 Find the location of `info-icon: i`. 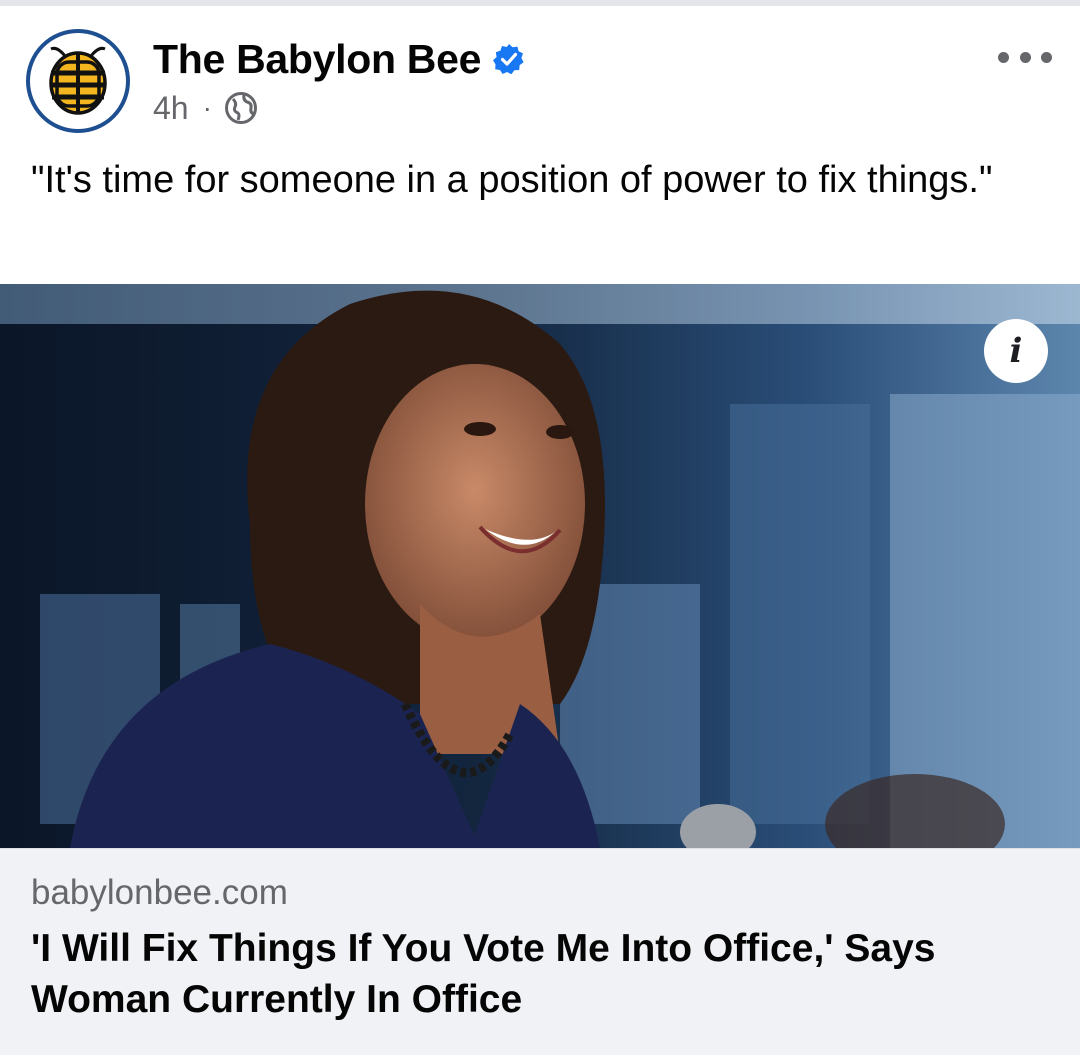

info-icon: i is located at coordinates (1016, 351).